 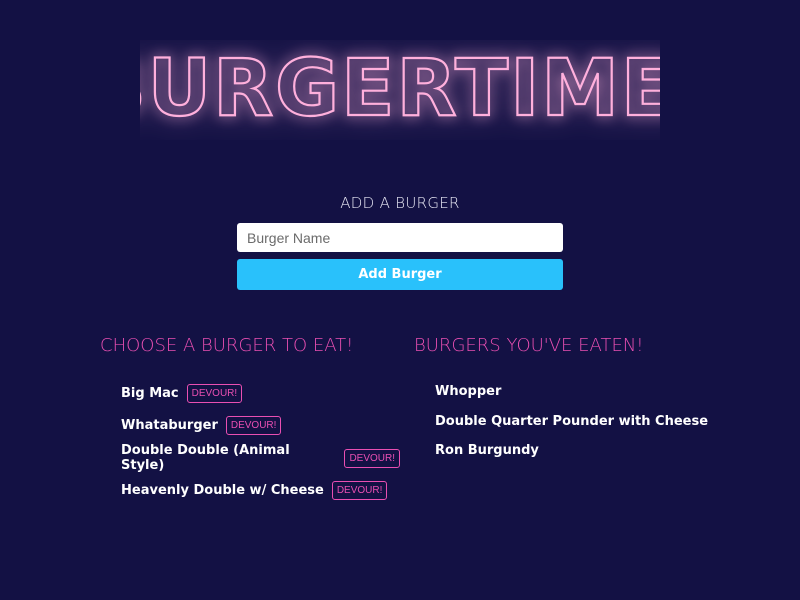 What do you see at coordinates (589, 392) in the screenshot?
I see `list-item: Whopper` at bounding box center [589, 392].